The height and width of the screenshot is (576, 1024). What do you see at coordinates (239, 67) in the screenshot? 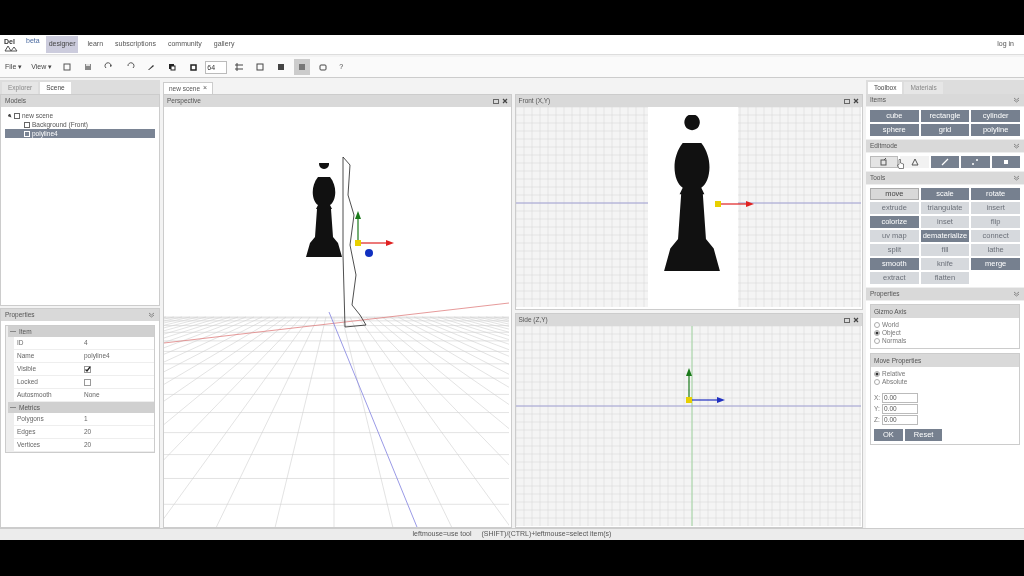
I see `snap-icon` at bounding box center [239, 67].